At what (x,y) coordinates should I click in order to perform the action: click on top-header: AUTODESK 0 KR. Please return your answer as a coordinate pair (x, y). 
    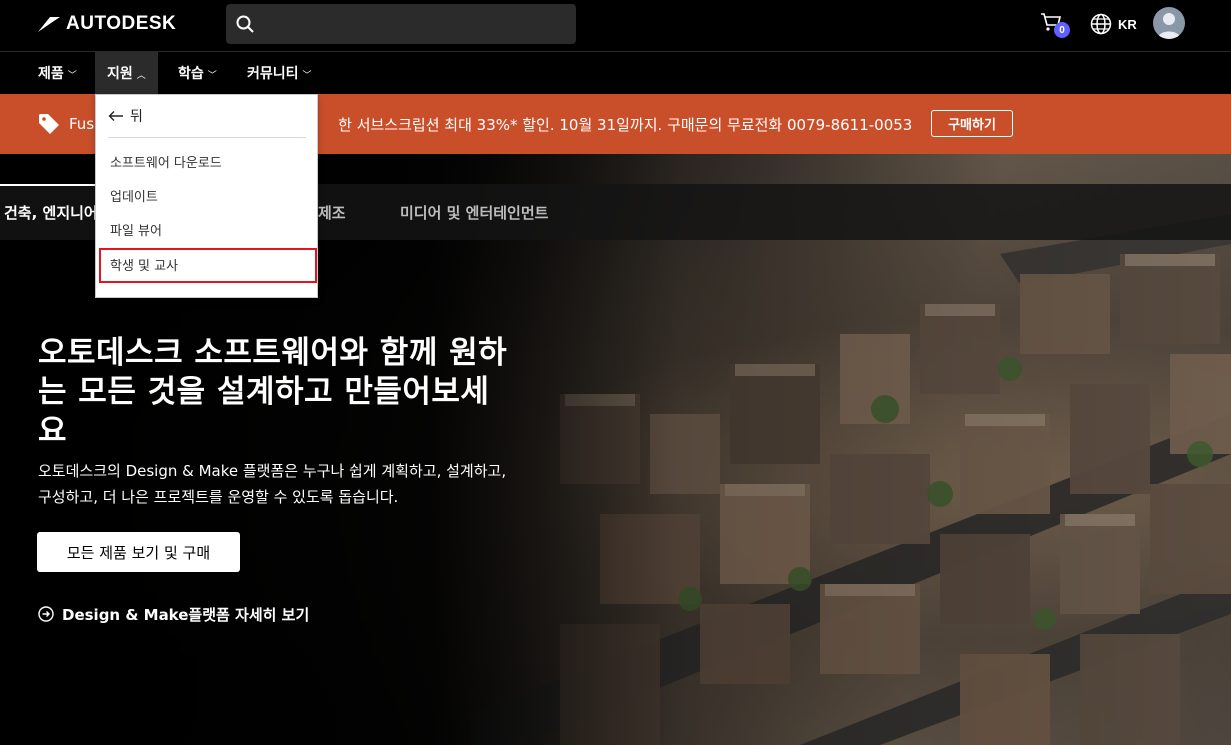
    Looking at the image, I should click on (615, 26).